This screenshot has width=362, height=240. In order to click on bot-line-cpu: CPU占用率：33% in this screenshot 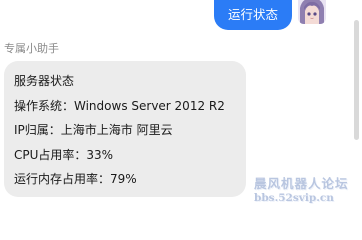, I will do `click(64, 154)`.